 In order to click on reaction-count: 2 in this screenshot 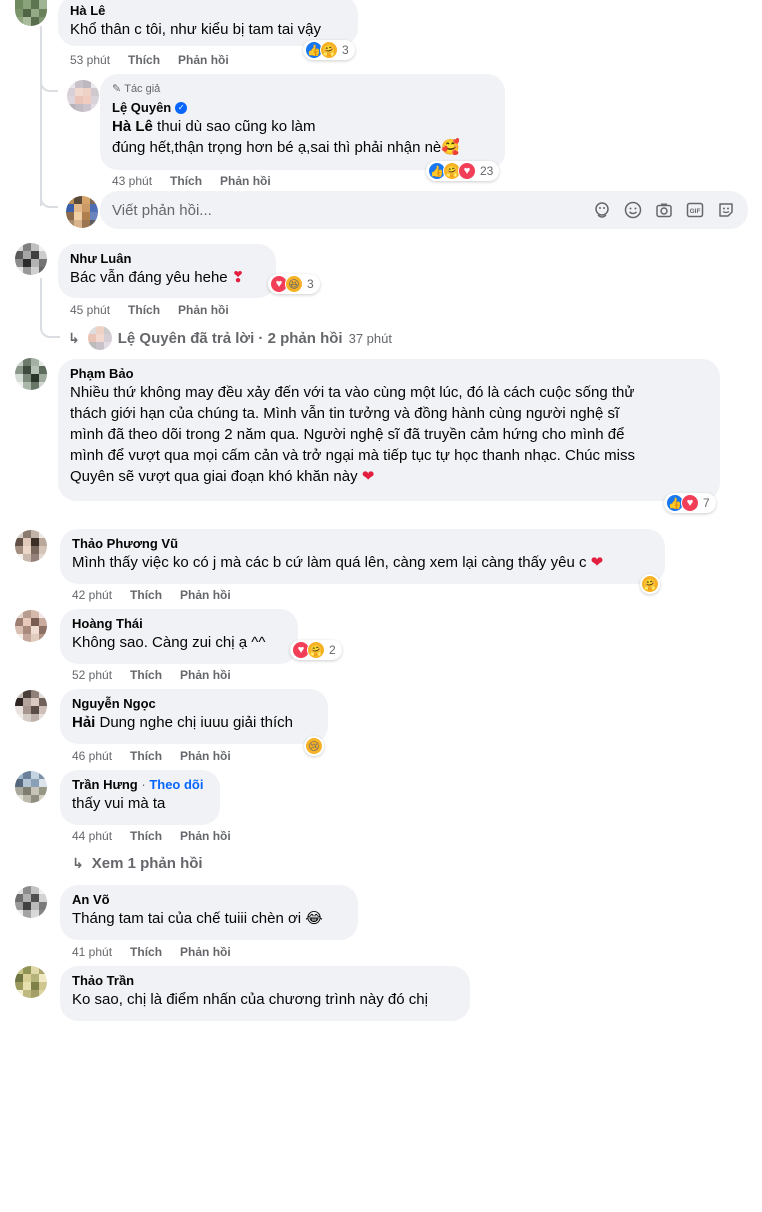, I will do `click(332, 650)`.